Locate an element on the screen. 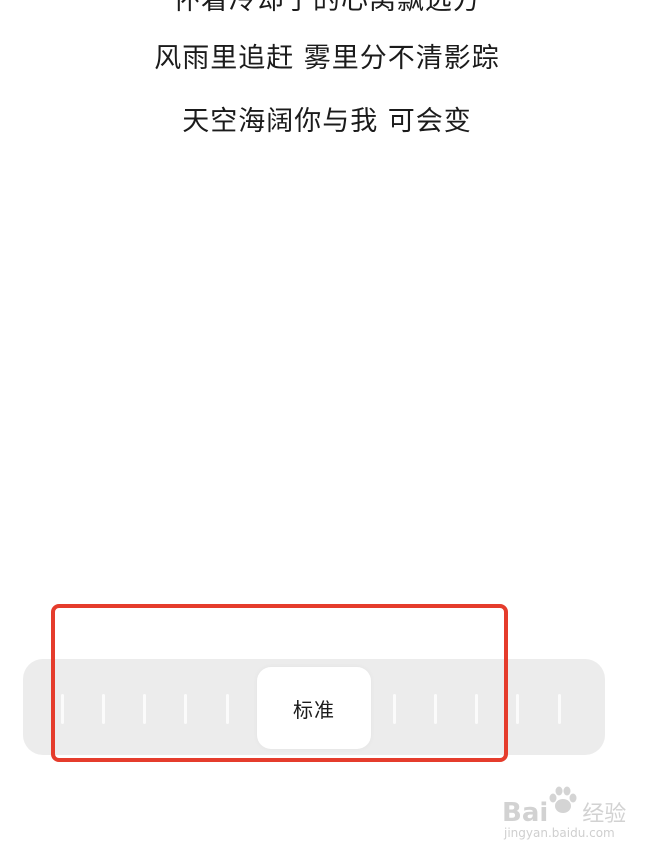 This screenshot has height=858, width=654. watermark-brand: Bai 经验 is located at coordinates (564, 813).